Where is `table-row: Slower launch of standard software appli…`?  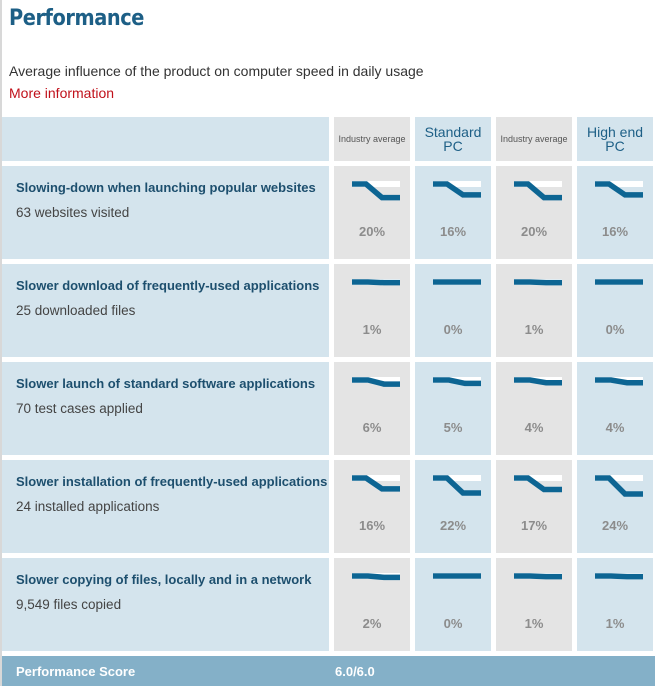 table-row: Slower launch of standard software appli… is located at coordinates (328, 408).